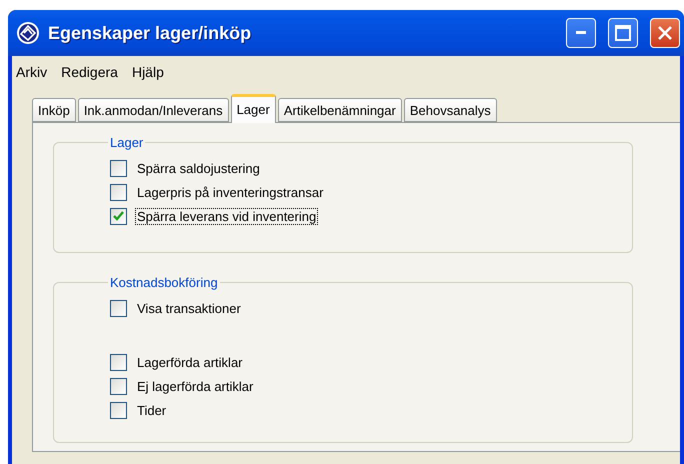  I want to click on checkbox-label: Spärra saldojustering, so click(198, 168).